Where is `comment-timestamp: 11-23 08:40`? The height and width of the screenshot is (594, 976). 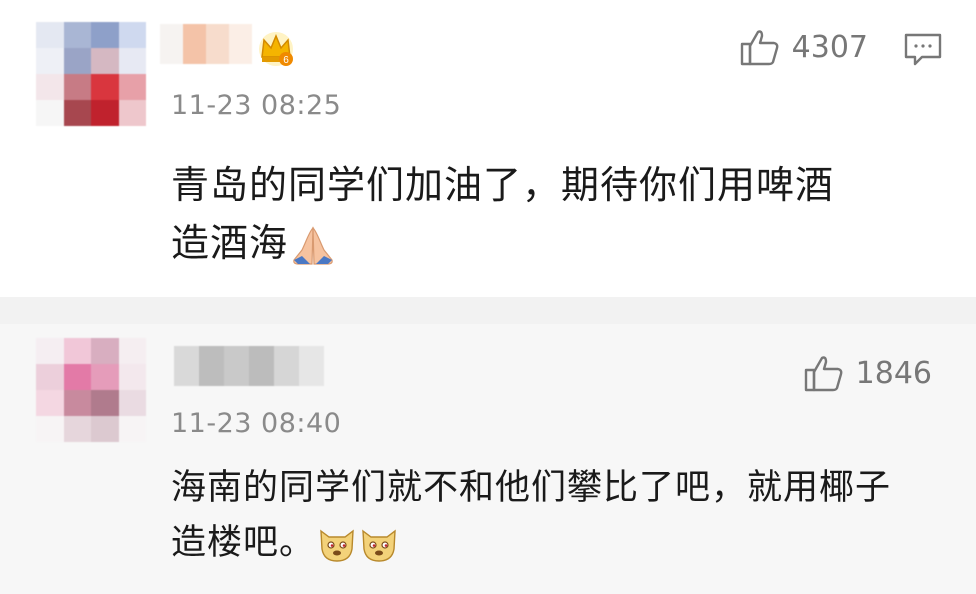
comment-timestamp: 11-23 08:40 is located at coordinates (256, 423).